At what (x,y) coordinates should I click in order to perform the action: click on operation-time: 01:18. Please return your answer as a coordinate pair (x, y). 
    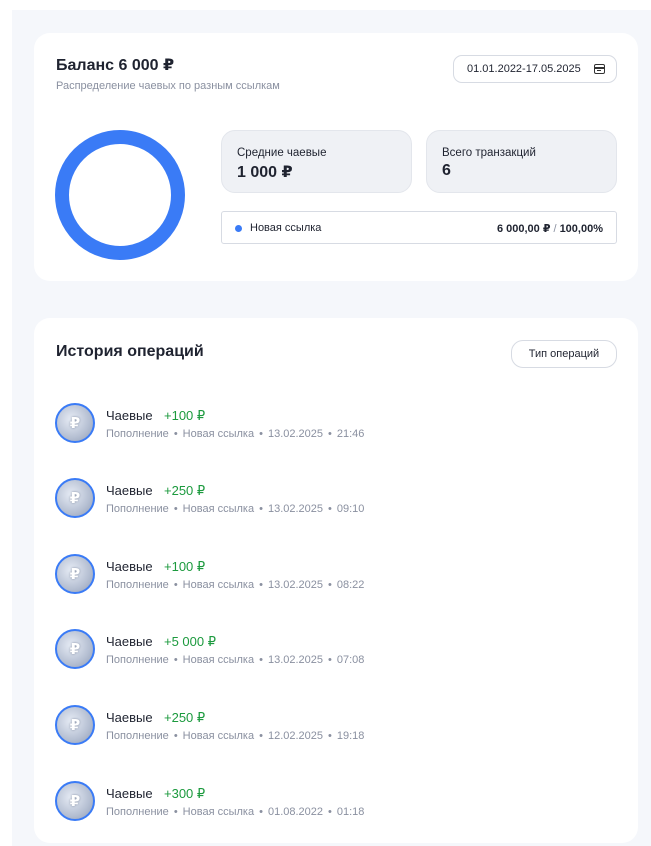
    Looking at the image, I should click on (350, 812).